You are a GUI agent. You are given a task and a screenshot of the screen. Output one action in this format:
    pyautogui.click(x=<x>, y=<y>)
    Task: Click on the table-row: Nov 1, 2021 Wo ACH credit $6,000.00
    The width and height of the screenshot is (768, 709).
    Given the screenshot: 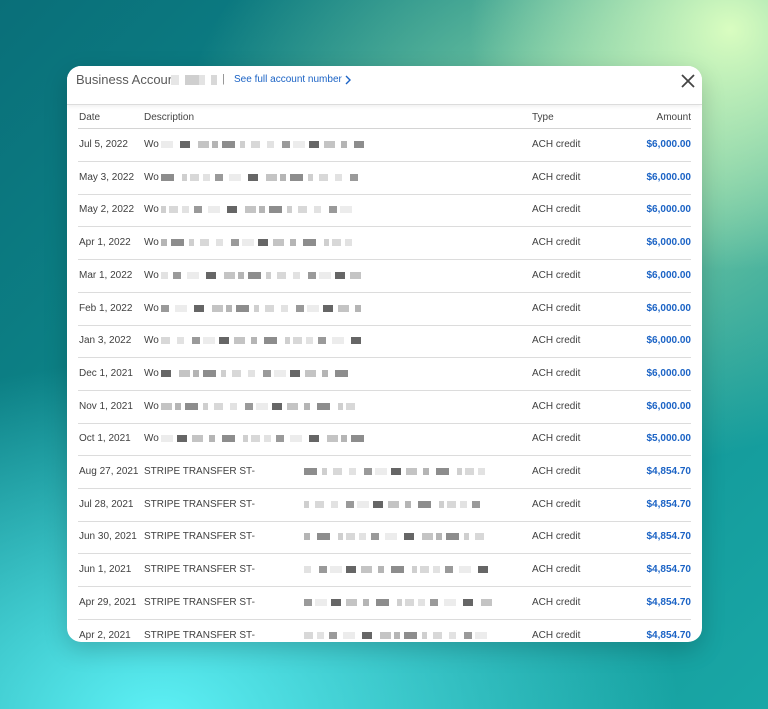 What is the action you would take?
    pyautogui.click(x=384, y=407)
    